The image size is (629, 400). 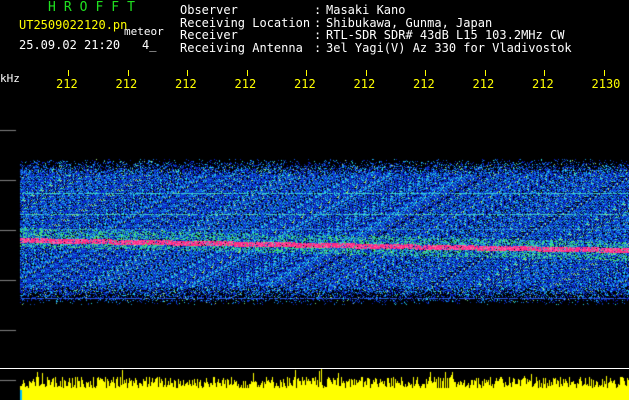 What do you see at coordinates (209, 10) in the screenshot?
I see `info-key: Observer` at bounding box center [209, 10].